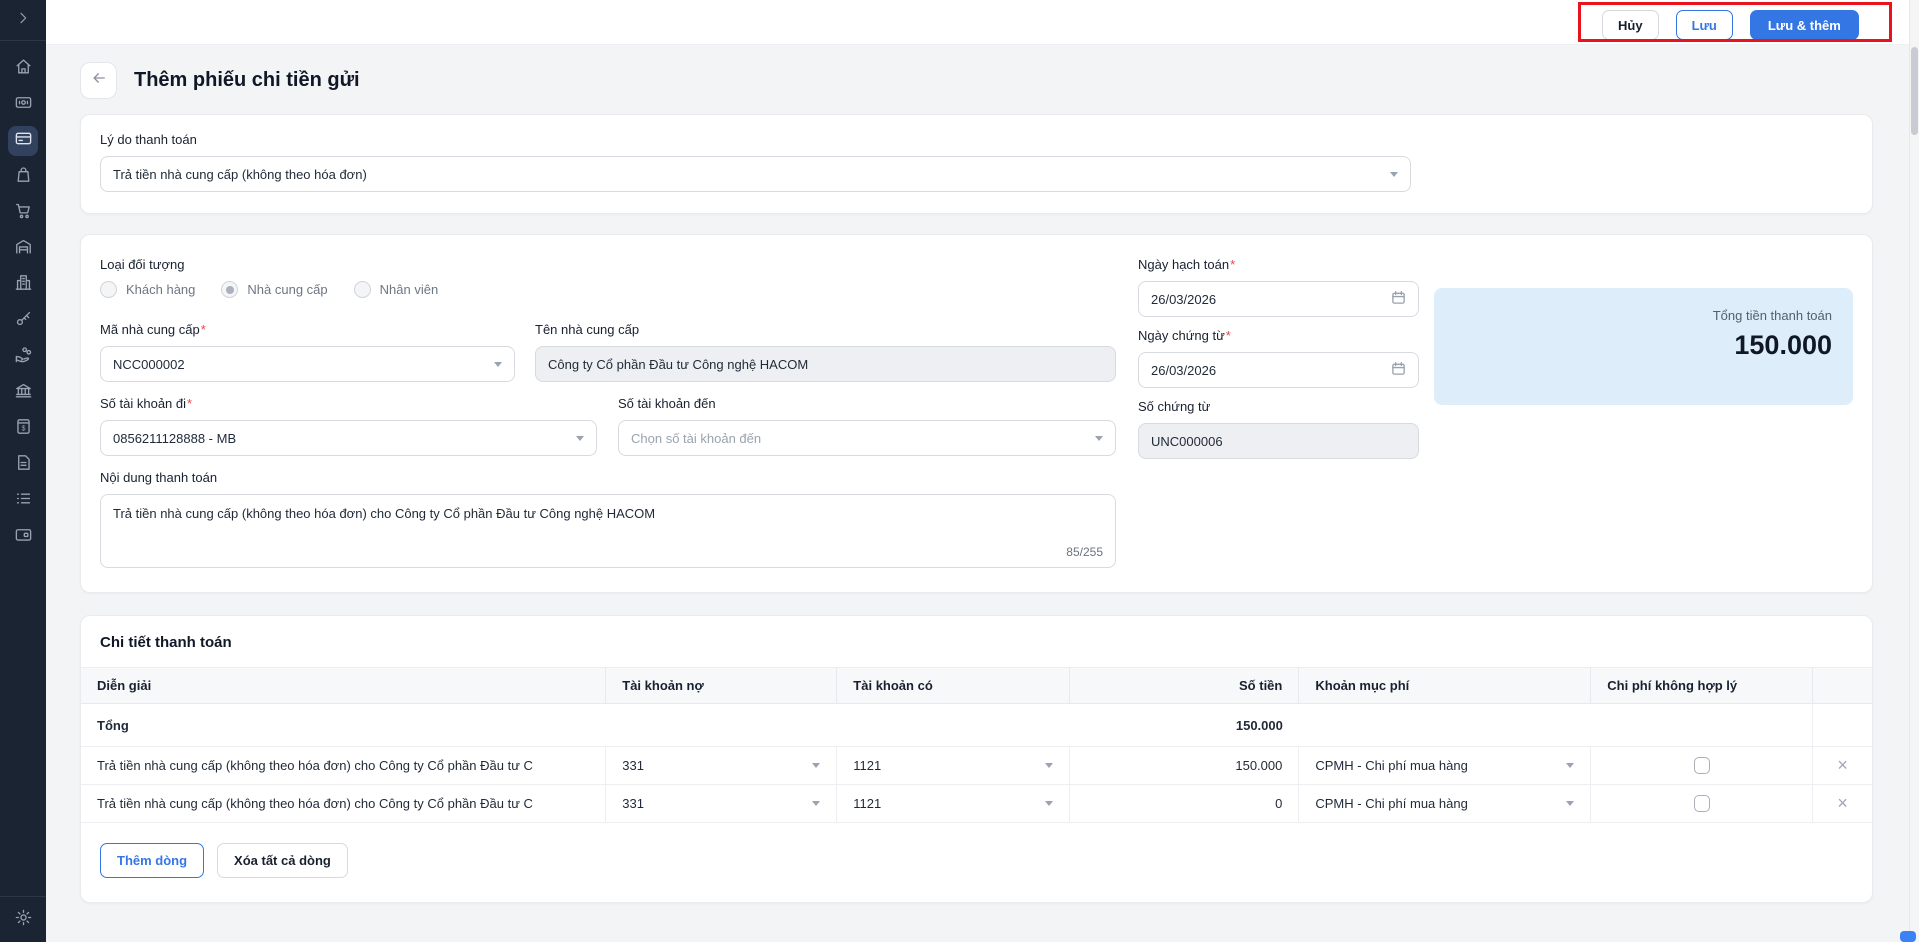  I want to click on posting-date-value: 26/03/2026, so click(1184, 299).